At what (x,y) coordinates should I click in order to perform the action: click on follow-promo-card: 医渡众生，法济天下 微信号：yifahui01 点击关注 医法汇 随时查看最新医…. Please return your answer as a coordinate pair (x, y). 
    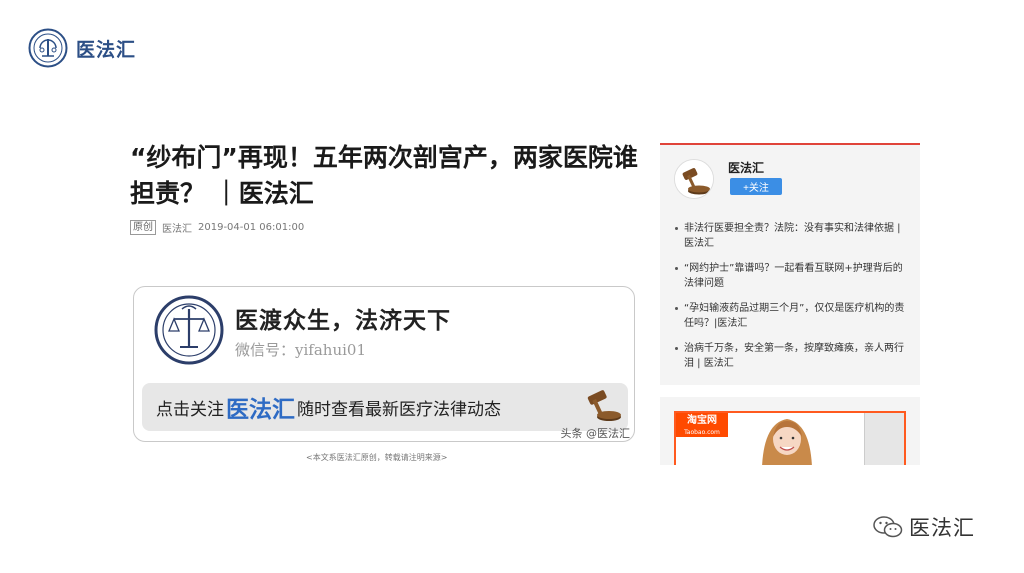
    Looking at the image, I should click on (384, 364).